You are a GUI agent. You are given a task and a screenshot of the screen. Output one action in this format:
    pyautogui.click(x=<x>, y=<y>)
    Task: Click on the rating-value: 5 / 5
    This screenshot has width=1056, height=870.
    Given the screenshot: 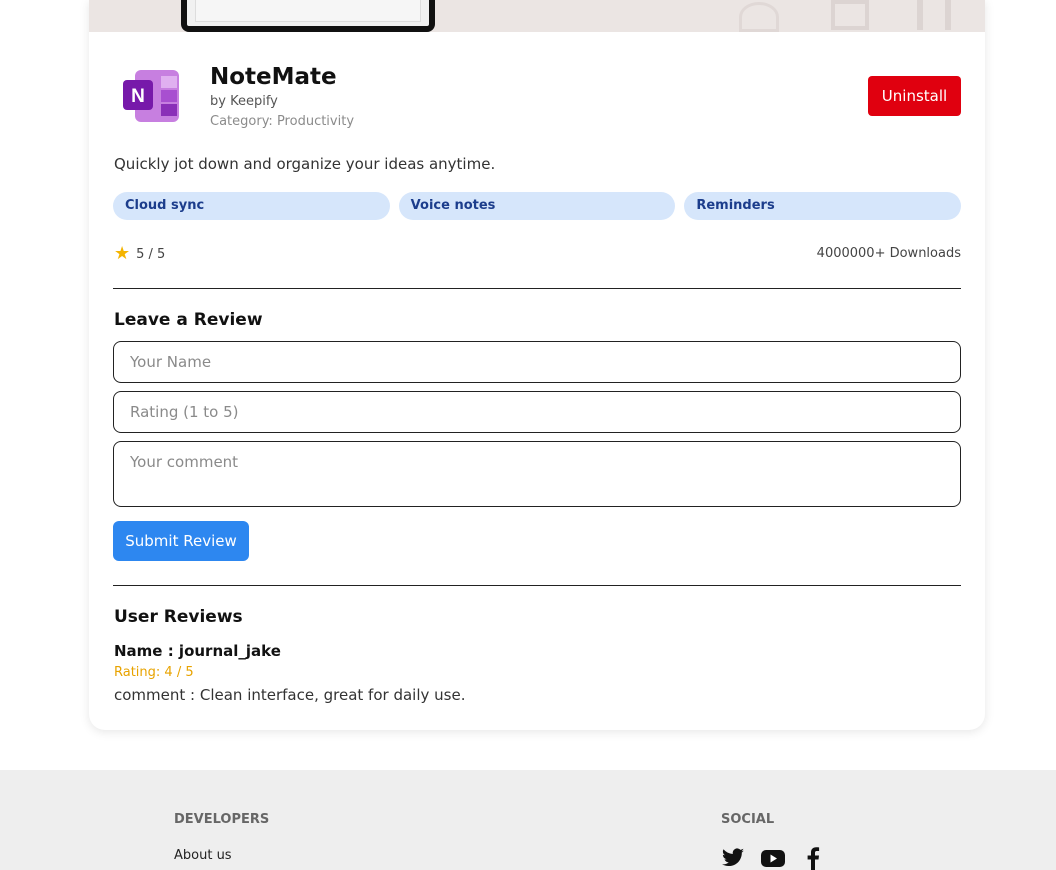 What is the action you would take?
    pyautogui.click(x=151, y=254)
    